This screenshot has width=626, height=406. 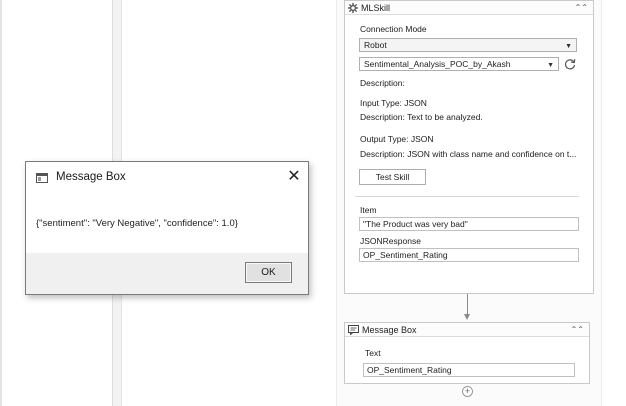 I want to click on ok-button: OK, so click(x=268, y=272).